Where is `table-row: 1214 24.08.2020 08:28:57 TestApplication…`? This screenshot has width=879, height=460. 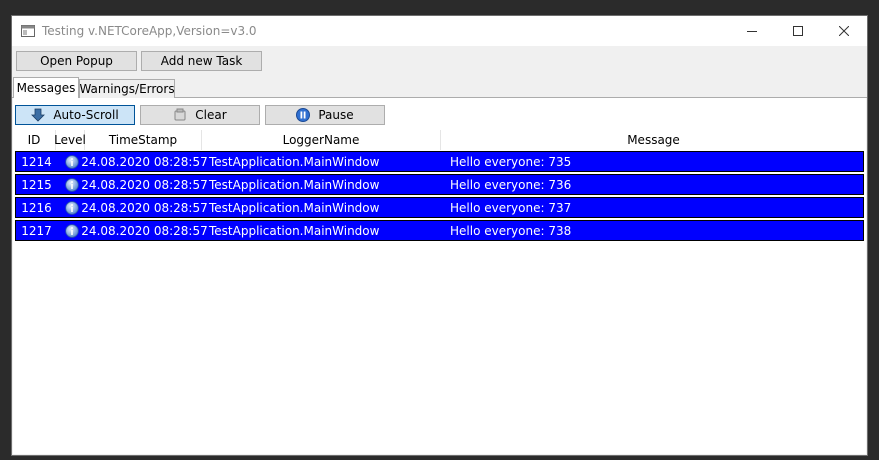 table-row: 1214 24.08.2020 08:28:57 TestApplication… is located at coordinates (439, 161).